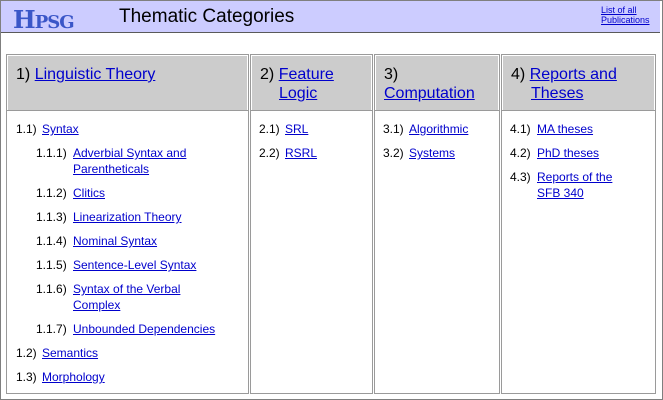 Image resolution: width=663 pixels, height=400 pixels. Describe the element at coordinates (26, 129) in the screenshot. I see `item-number: 1.1)` at that location.